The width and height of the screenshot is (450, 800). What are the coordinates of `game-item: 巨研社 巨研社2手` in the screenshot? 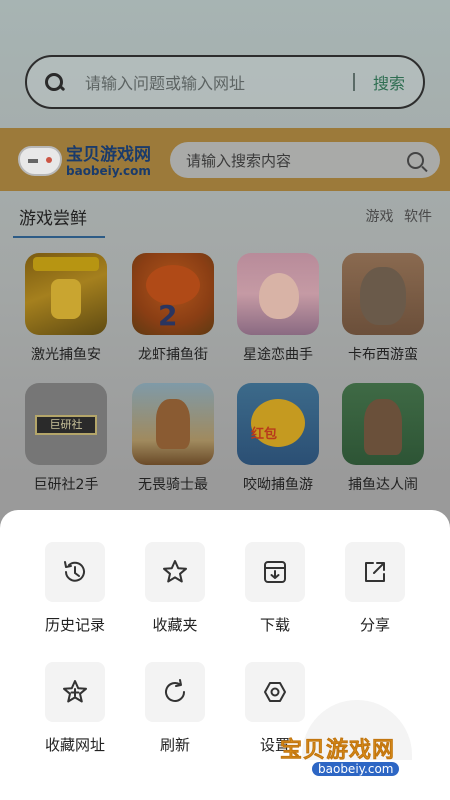 It's located at (66, 438).